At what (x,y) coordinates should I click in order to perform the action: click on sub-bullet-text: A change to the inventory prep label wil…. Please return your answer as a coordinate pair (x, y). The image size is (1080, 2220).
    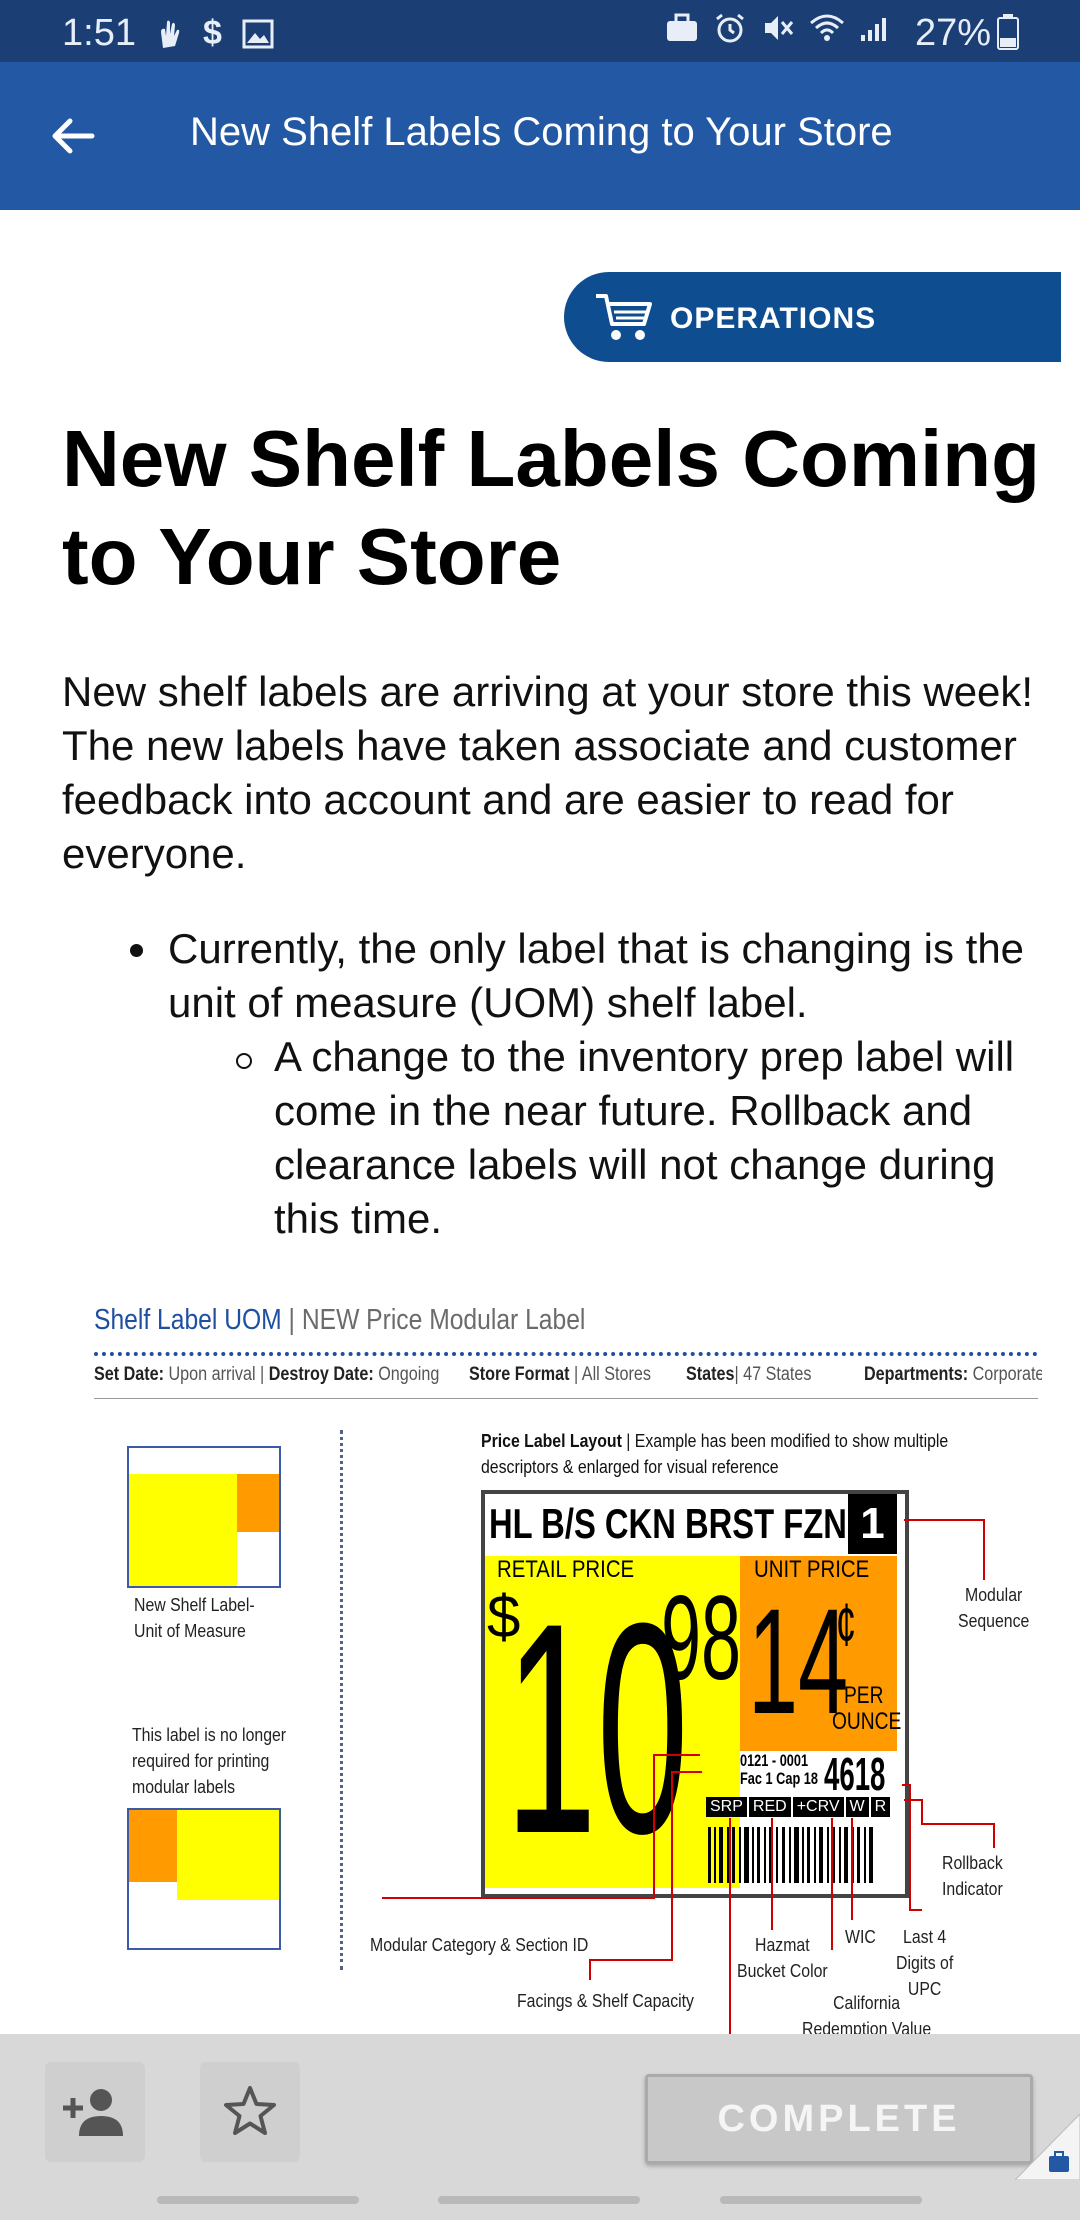
    Looking at the image, I should click on (644, 1137).